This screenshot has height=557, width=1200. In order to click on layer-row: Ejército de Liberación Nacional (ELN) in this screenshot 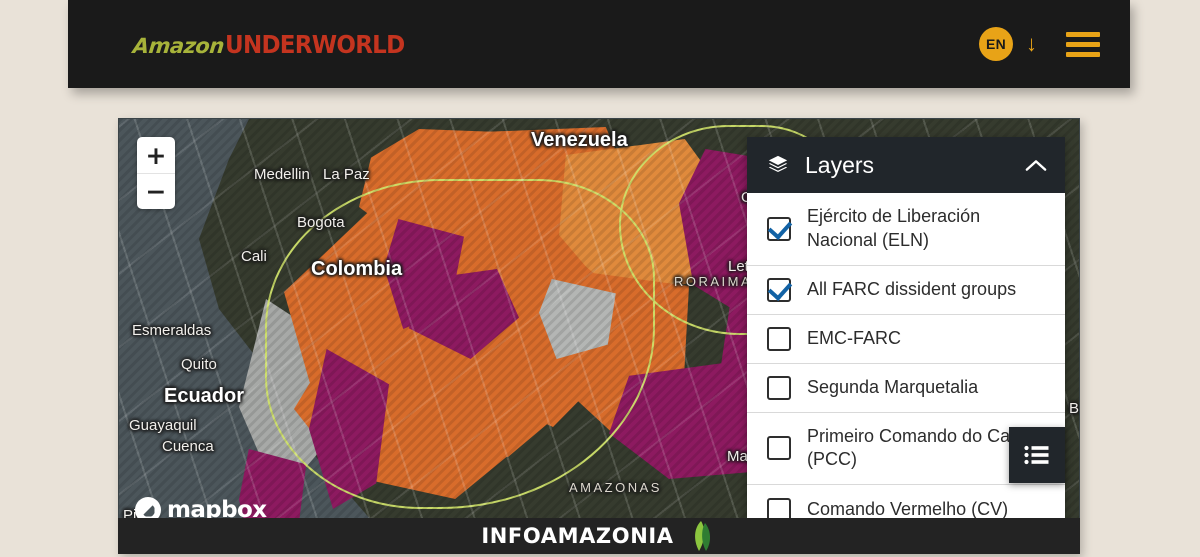, I will do `click(906, 229)`.